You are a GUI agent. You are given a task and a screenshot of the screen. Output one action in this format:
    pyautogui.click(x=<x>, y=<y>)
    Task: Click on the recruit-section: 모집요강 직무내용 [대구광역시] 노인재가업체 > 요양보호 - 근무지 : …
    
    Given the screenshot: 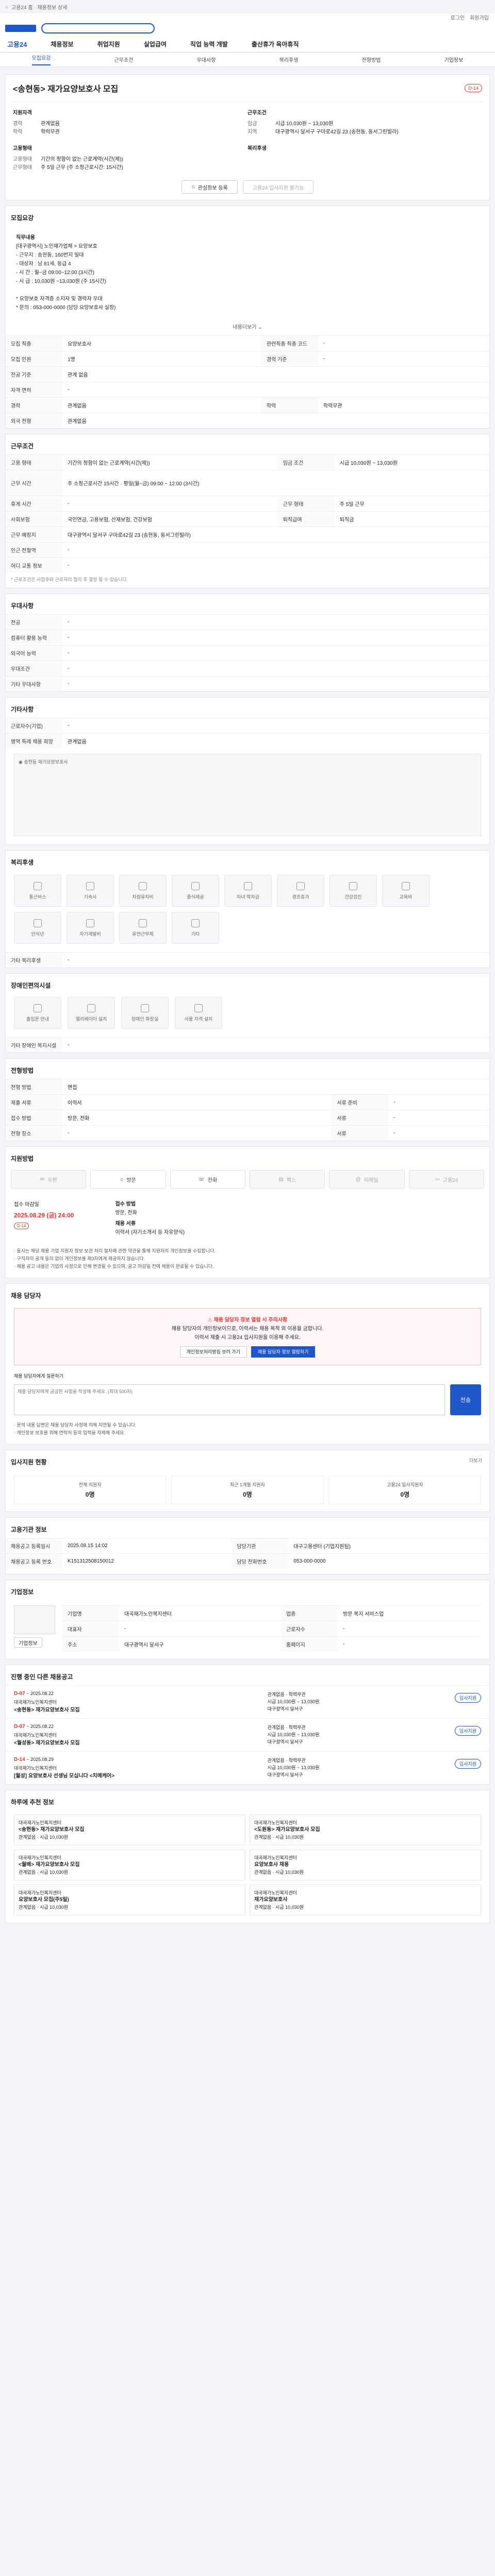 What is the action you would take?
    pyautogui.click(x=247, y=317)
    